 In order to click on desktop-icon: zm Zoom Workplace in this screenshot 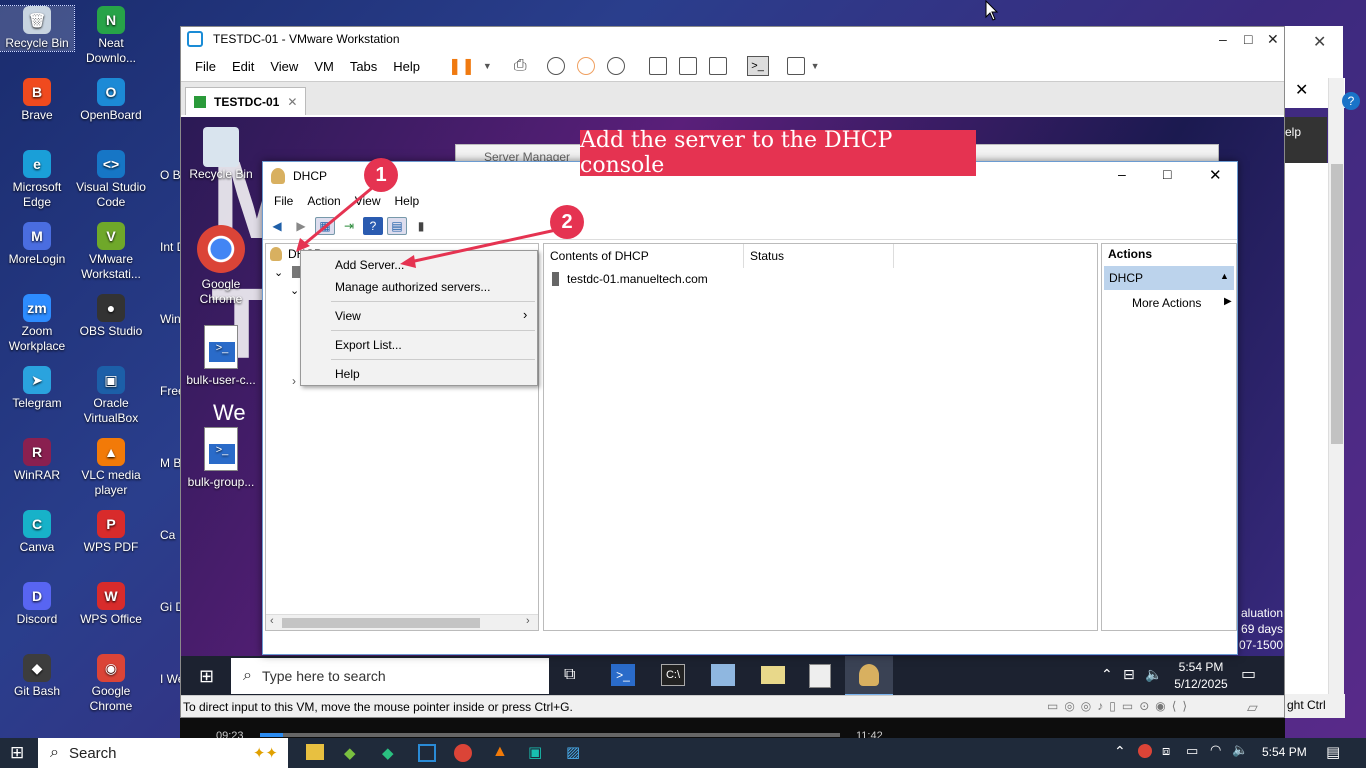, I will do `click(37, 324)`.